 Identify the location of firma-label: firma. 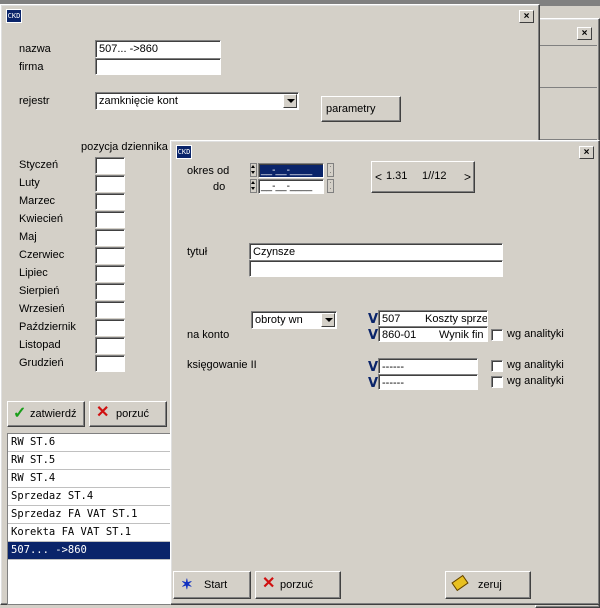
(31, 67).